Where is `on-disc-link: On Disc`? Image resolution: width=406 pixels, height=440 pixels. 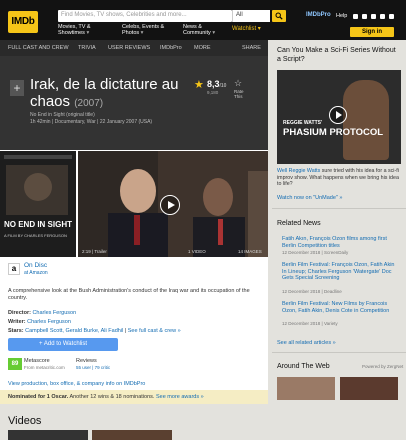
on-disc-link: On Disc is located at coordinates (35, 265).